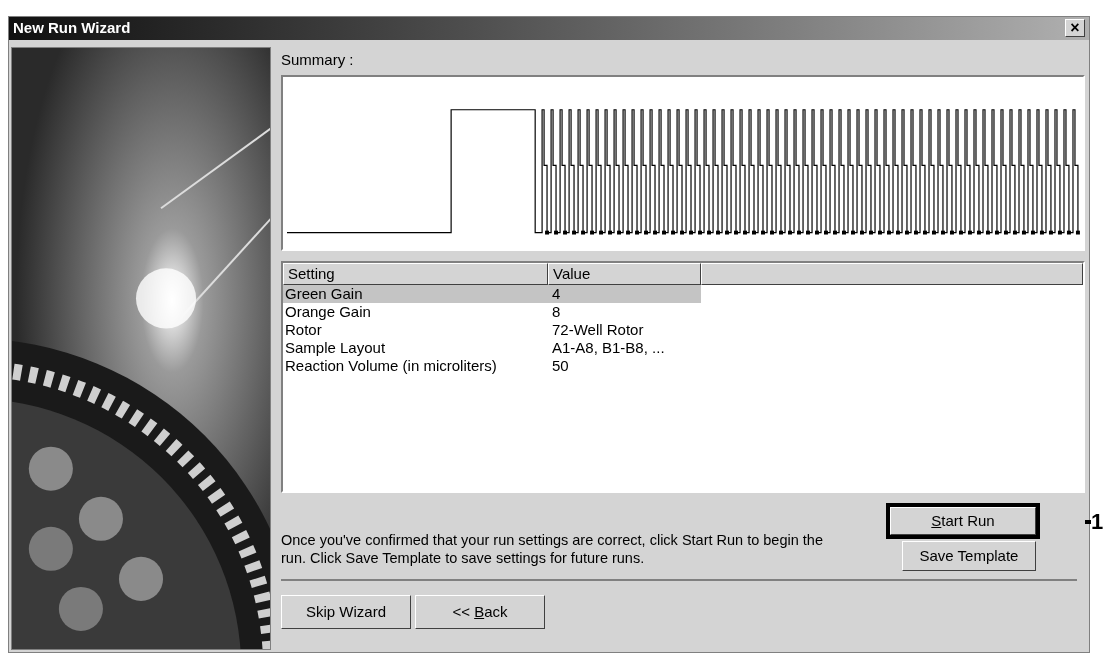 The width and height of the screenshot is (1110, 653). I want to click on instruction-text: Once you've confirmed that your run settings are correct, click Start Run to begin the run. Click Save Template to save settings for future runs., so click(552, 549).